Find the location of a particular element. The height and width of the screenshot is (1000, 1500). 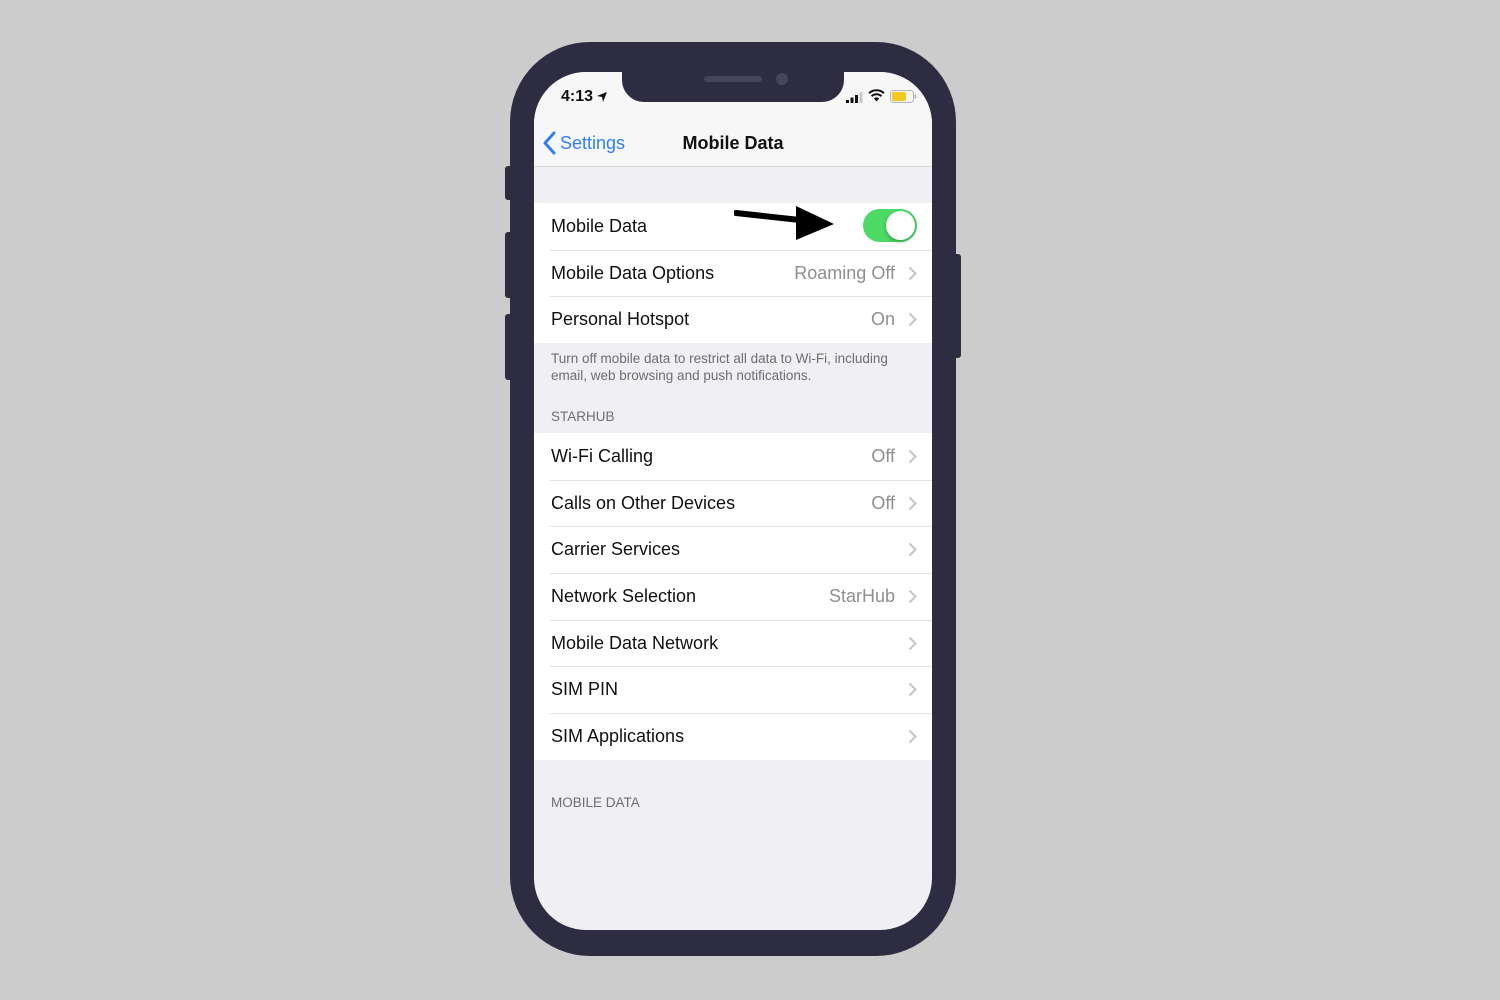

wifi-calling-row: Wi-Fi Calling Off is located at coordinates (733, 456).